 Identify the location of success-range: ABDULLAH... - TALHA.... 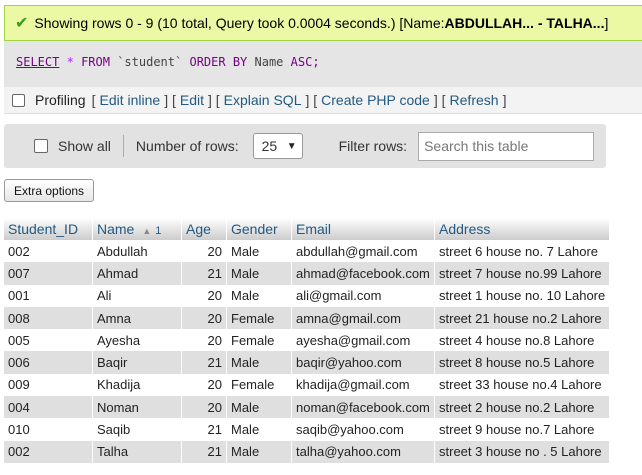
(524, 23).